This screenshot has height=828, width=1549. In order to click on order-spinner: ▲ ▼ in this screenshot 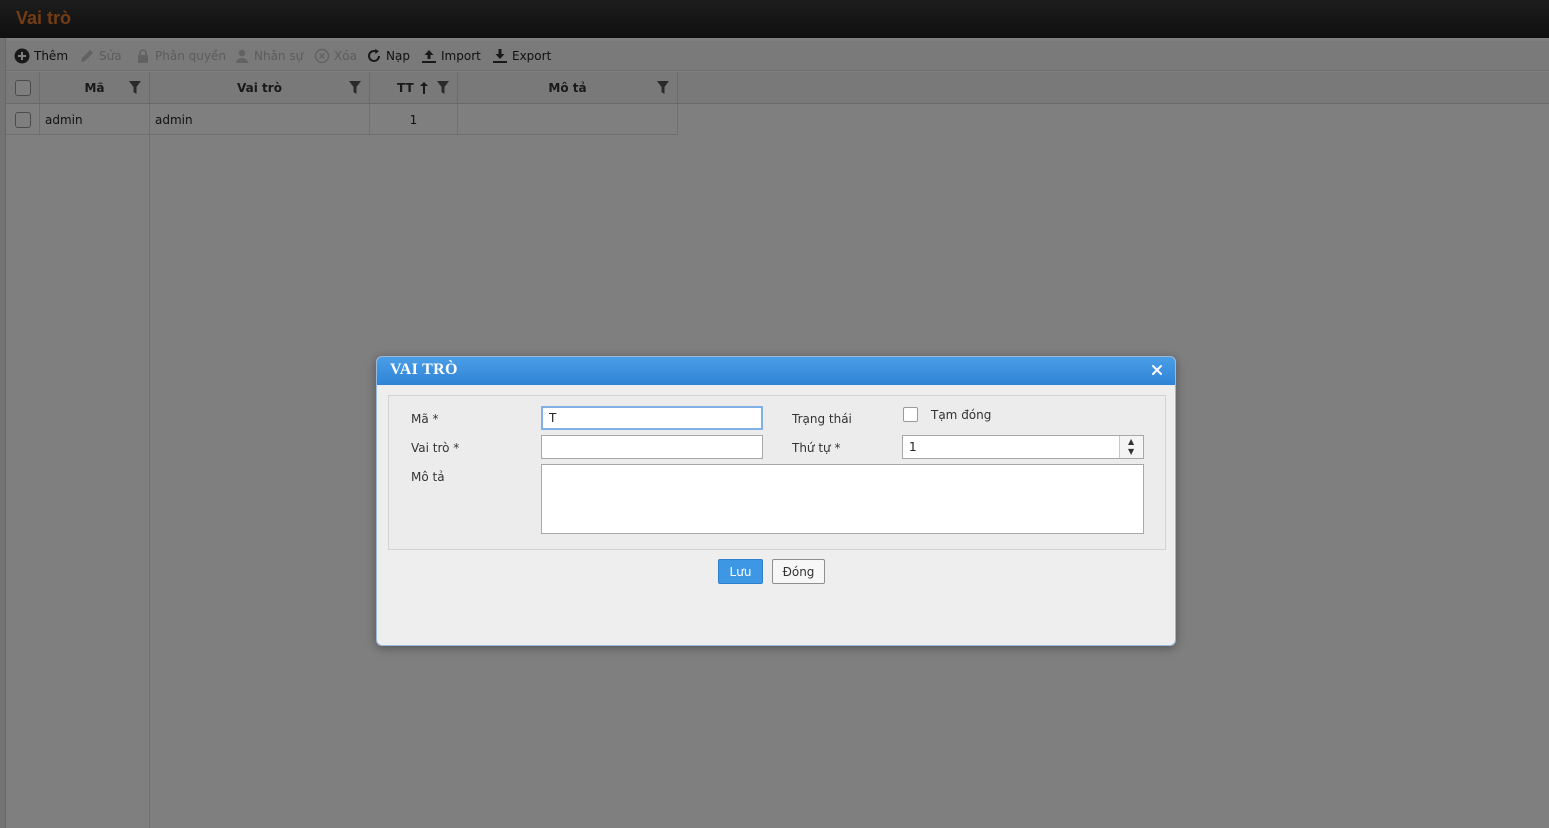, I will do `click(1131, 447)`.